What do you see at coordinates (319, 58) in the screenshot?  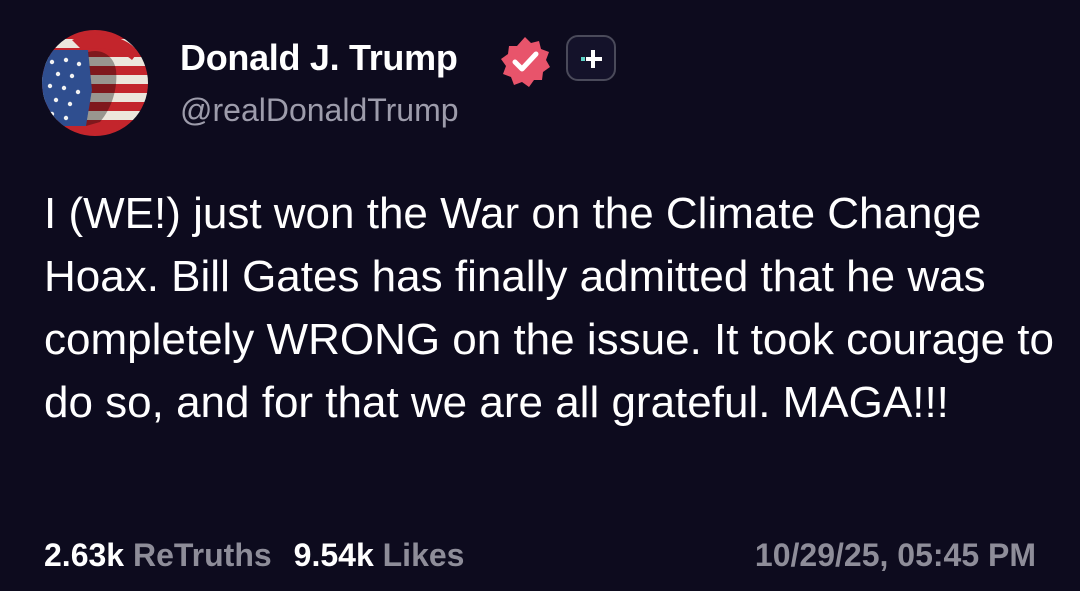 I see `author-display-name: Donald J. Trump` at bounding box center [319, 58].